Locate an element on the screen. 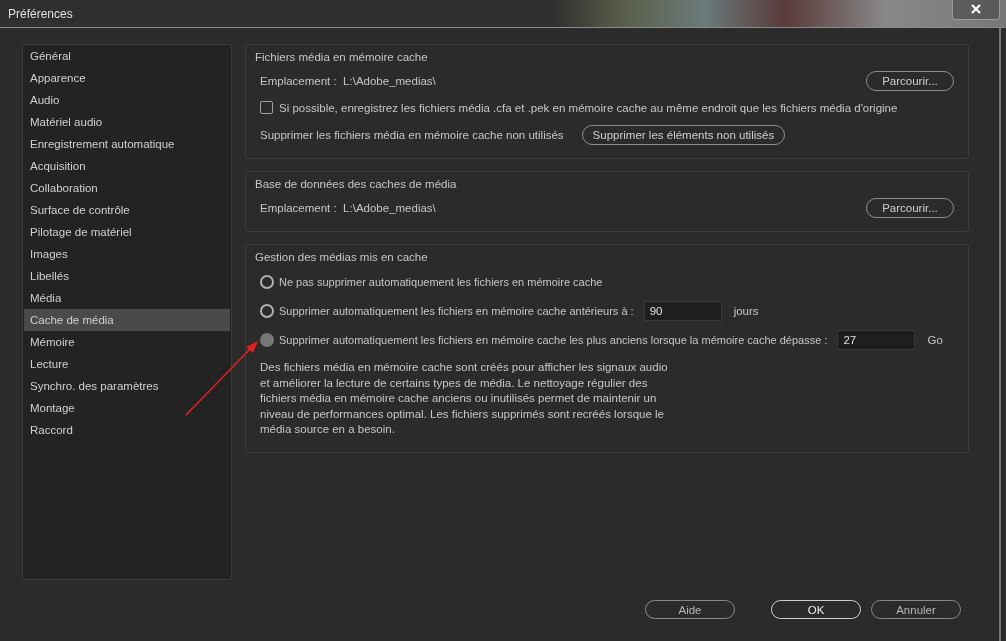 The image size is (1006, 641). sidebar-item: Pilotage de matériel is located at coordinates (127, 232).